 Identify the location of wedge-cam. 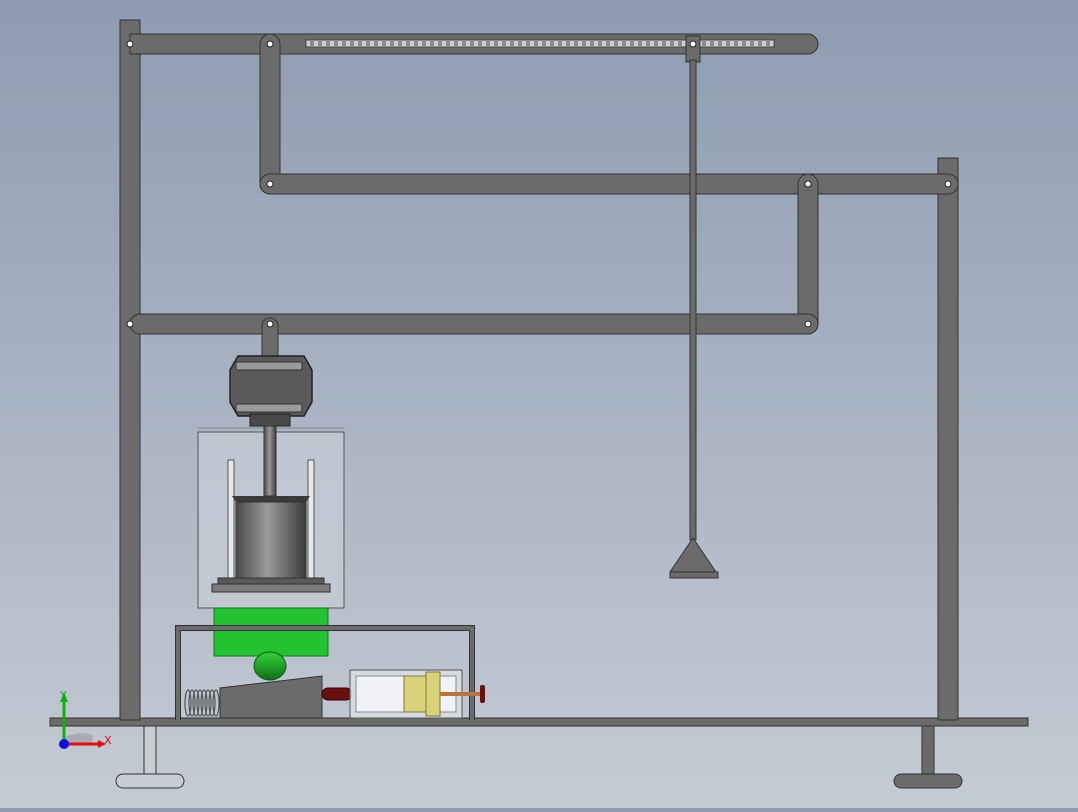
(271, 697).